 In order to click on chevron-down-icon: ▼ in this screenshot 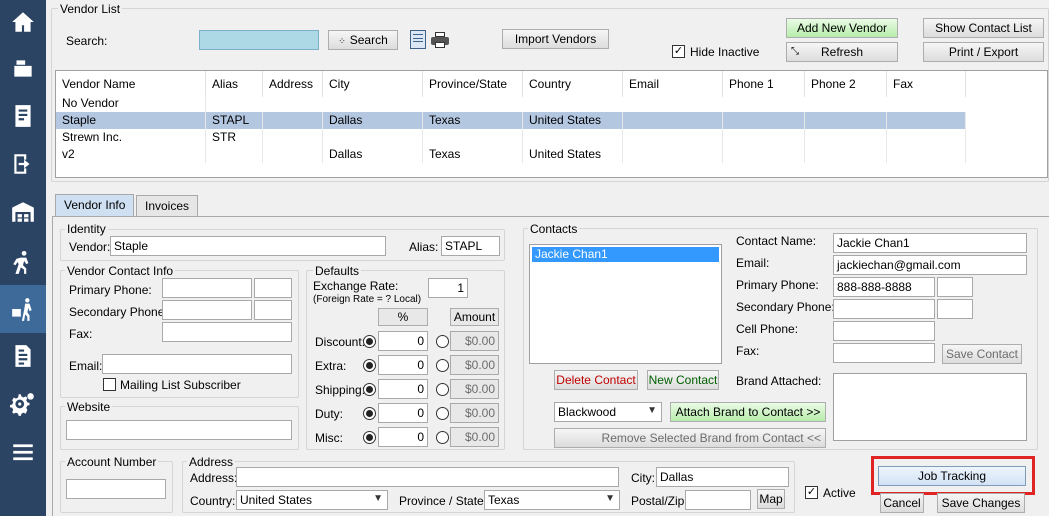, I will do `click(378, 498)`.